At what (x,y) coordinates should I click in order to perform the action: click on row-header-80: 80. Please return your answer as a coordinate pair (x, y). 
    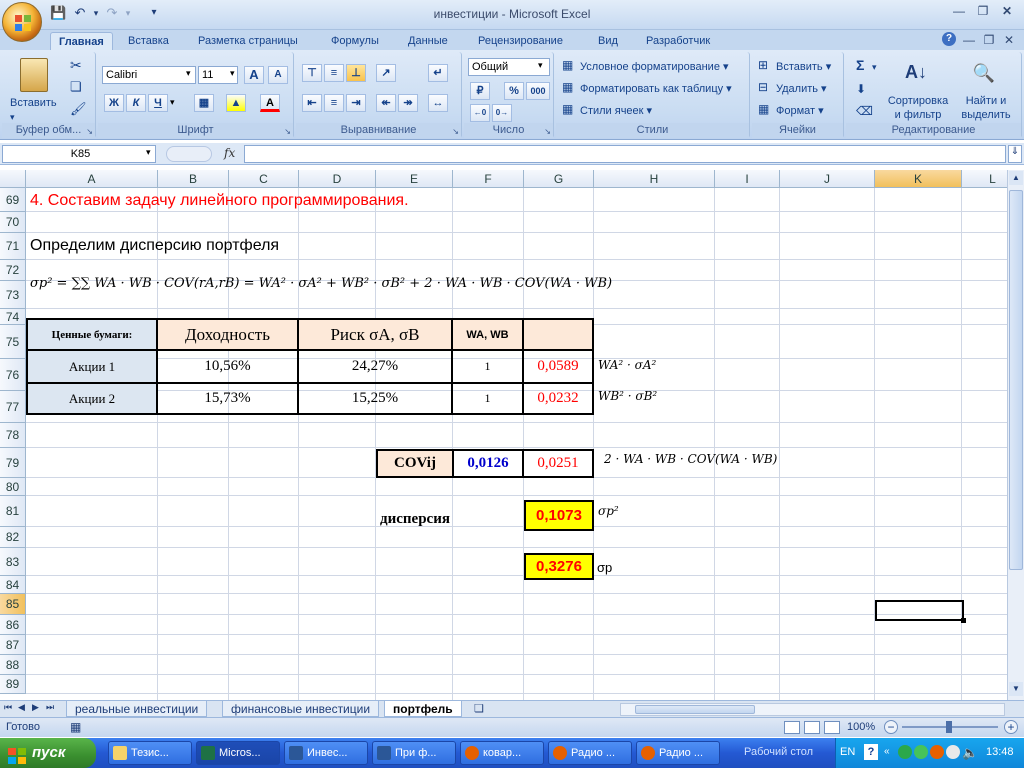
    Looking at the image, I should click on (13, 487).